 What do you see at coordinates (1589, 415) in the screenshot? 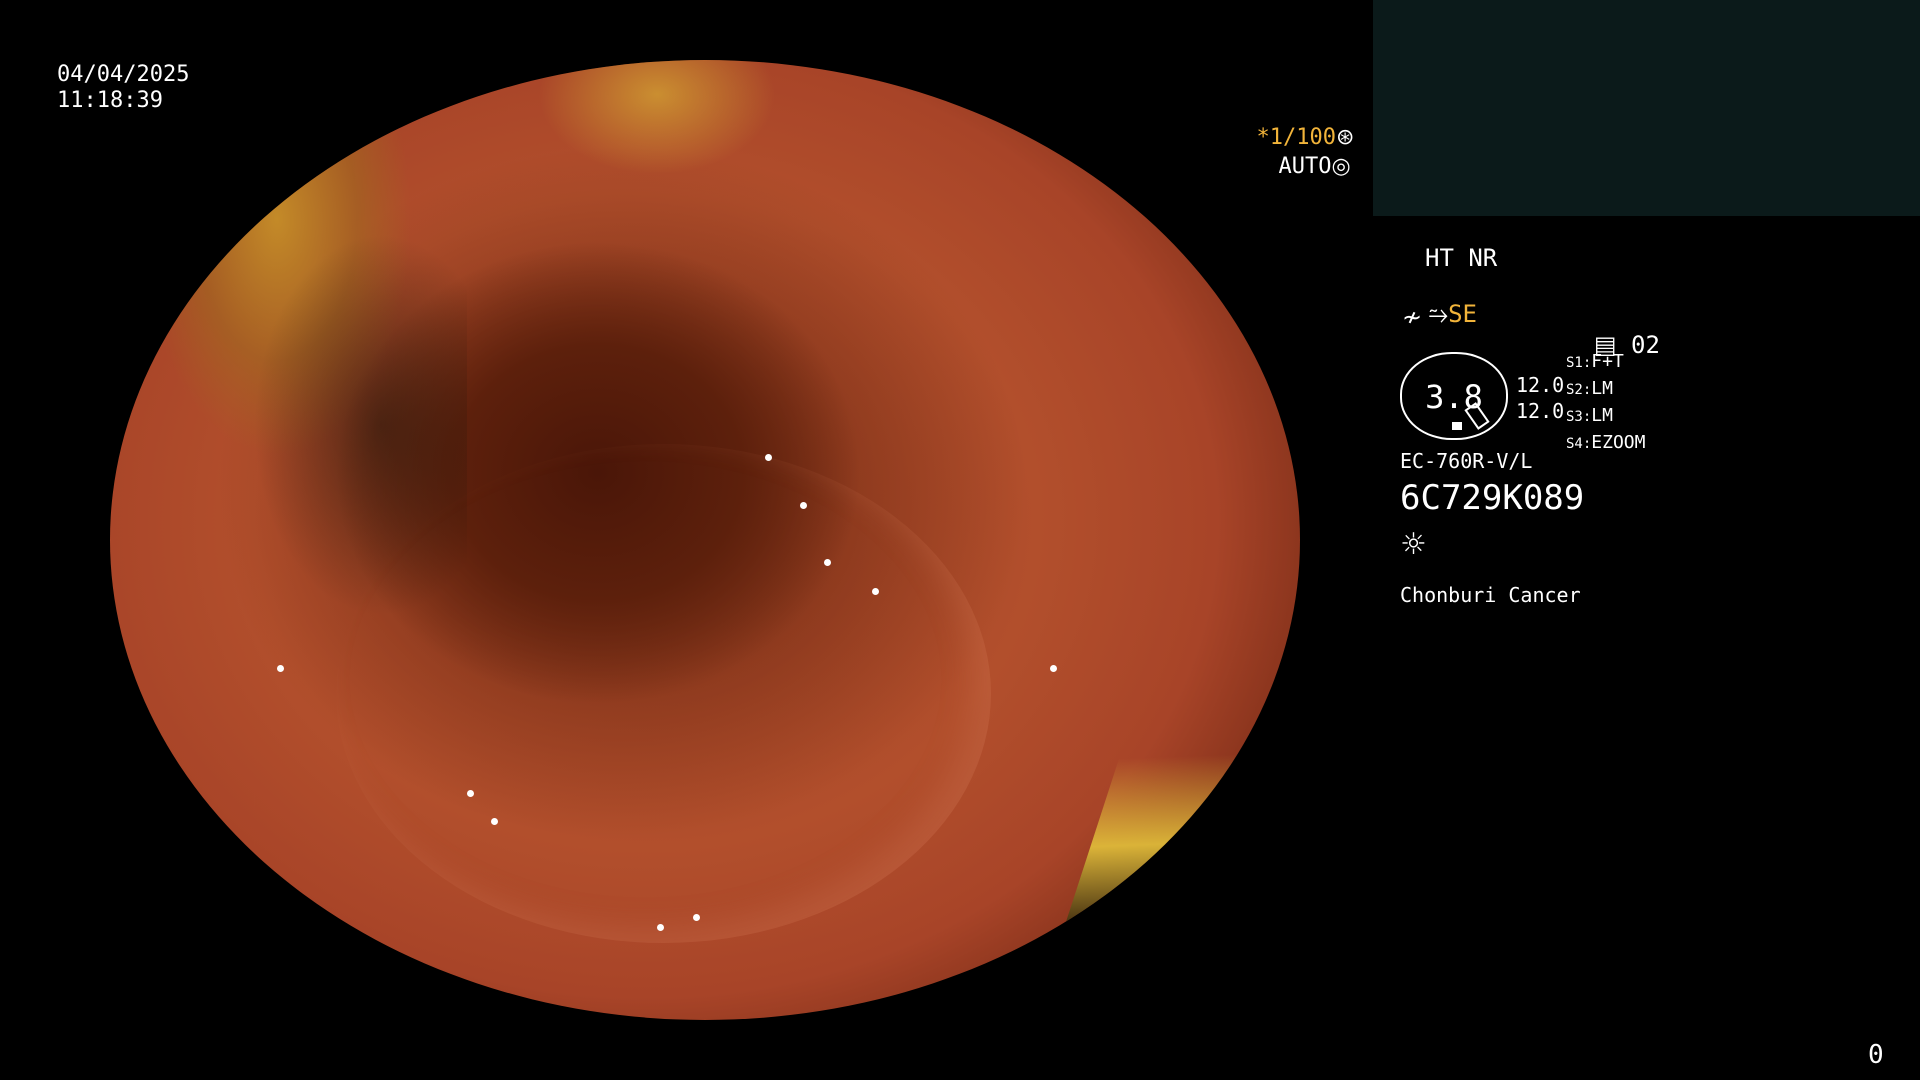
I see `switch-row: S3:LM` at bounding box center [1589, 415].